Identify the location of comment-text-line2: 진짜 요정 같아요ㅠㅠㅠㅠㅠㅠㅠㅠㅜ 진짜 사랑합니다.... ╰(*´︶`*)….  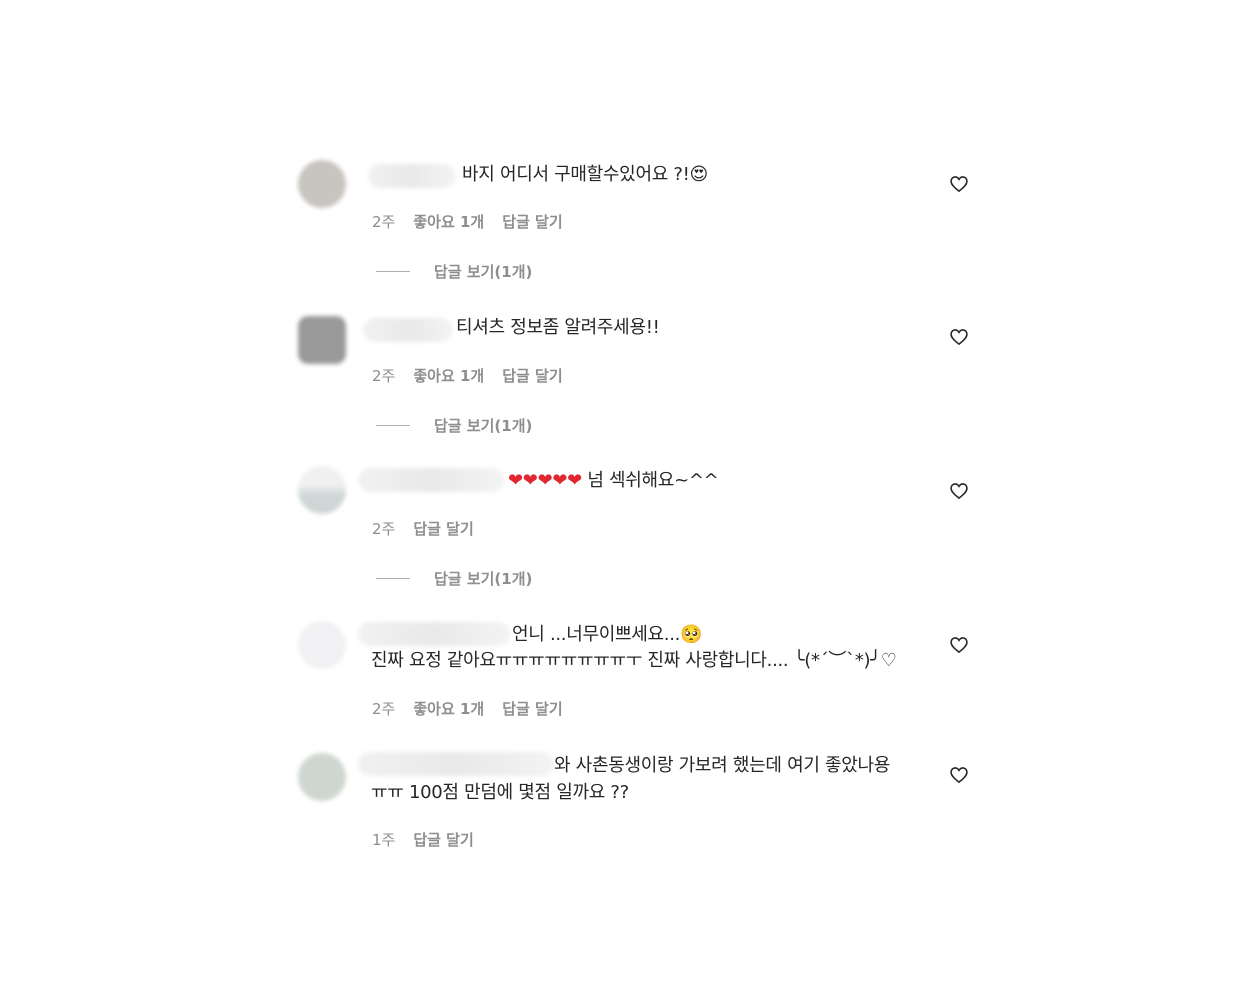
(634, 660).